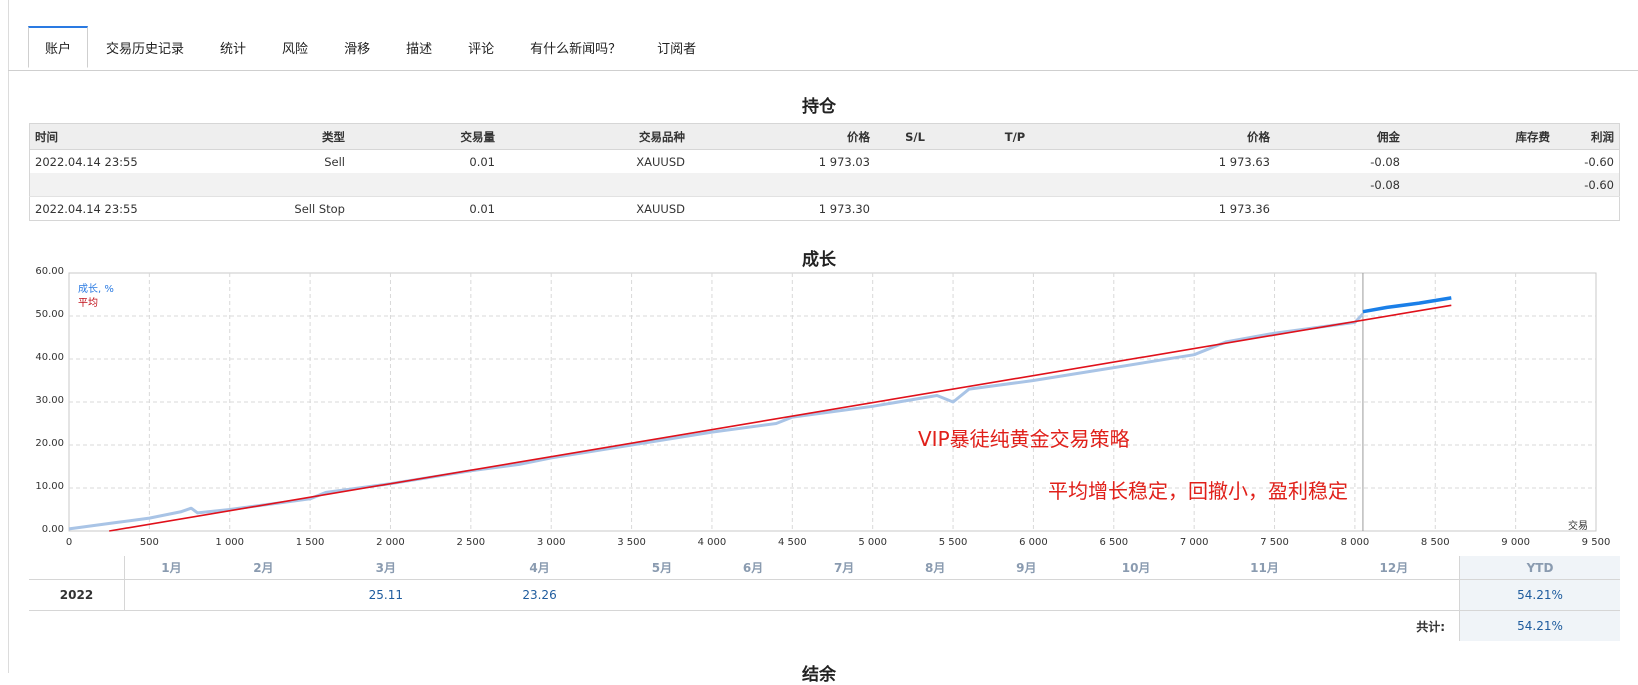  I want to click on x-tick-label: 7 500, so click(1274, 542).